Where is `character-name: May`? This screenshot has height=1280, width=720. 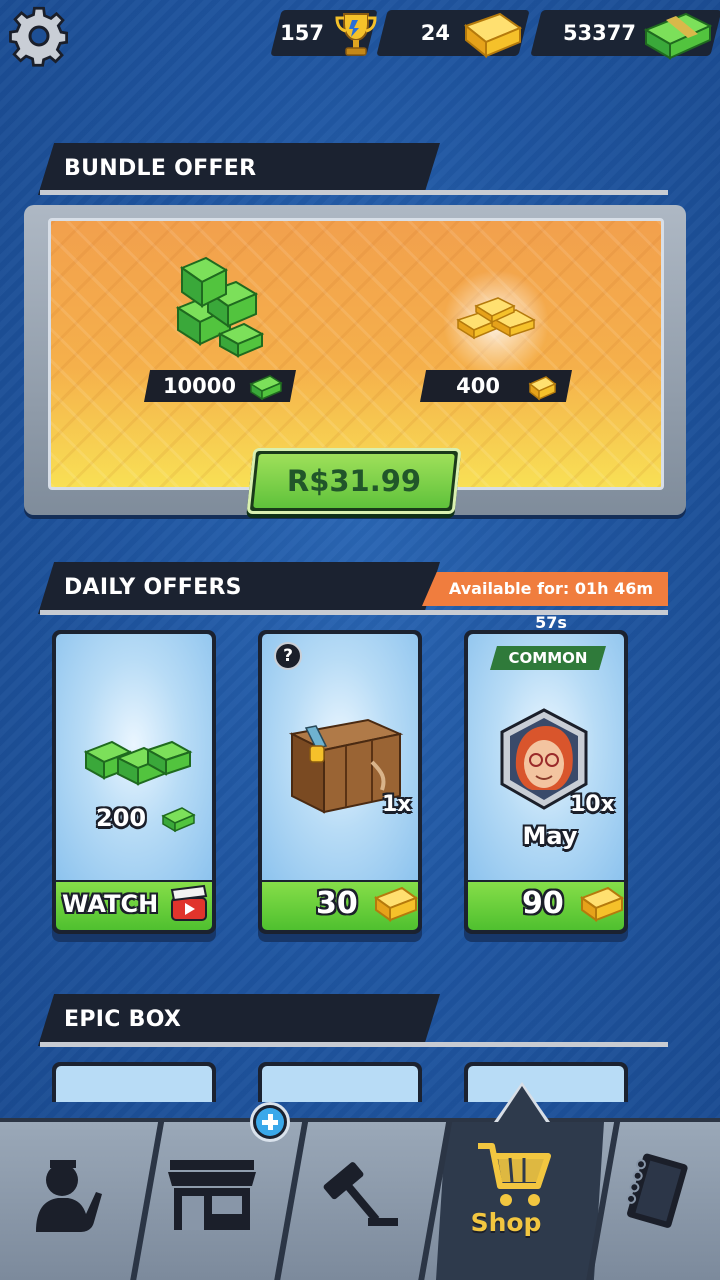
character-name: May is located at coordinates (550, 836).